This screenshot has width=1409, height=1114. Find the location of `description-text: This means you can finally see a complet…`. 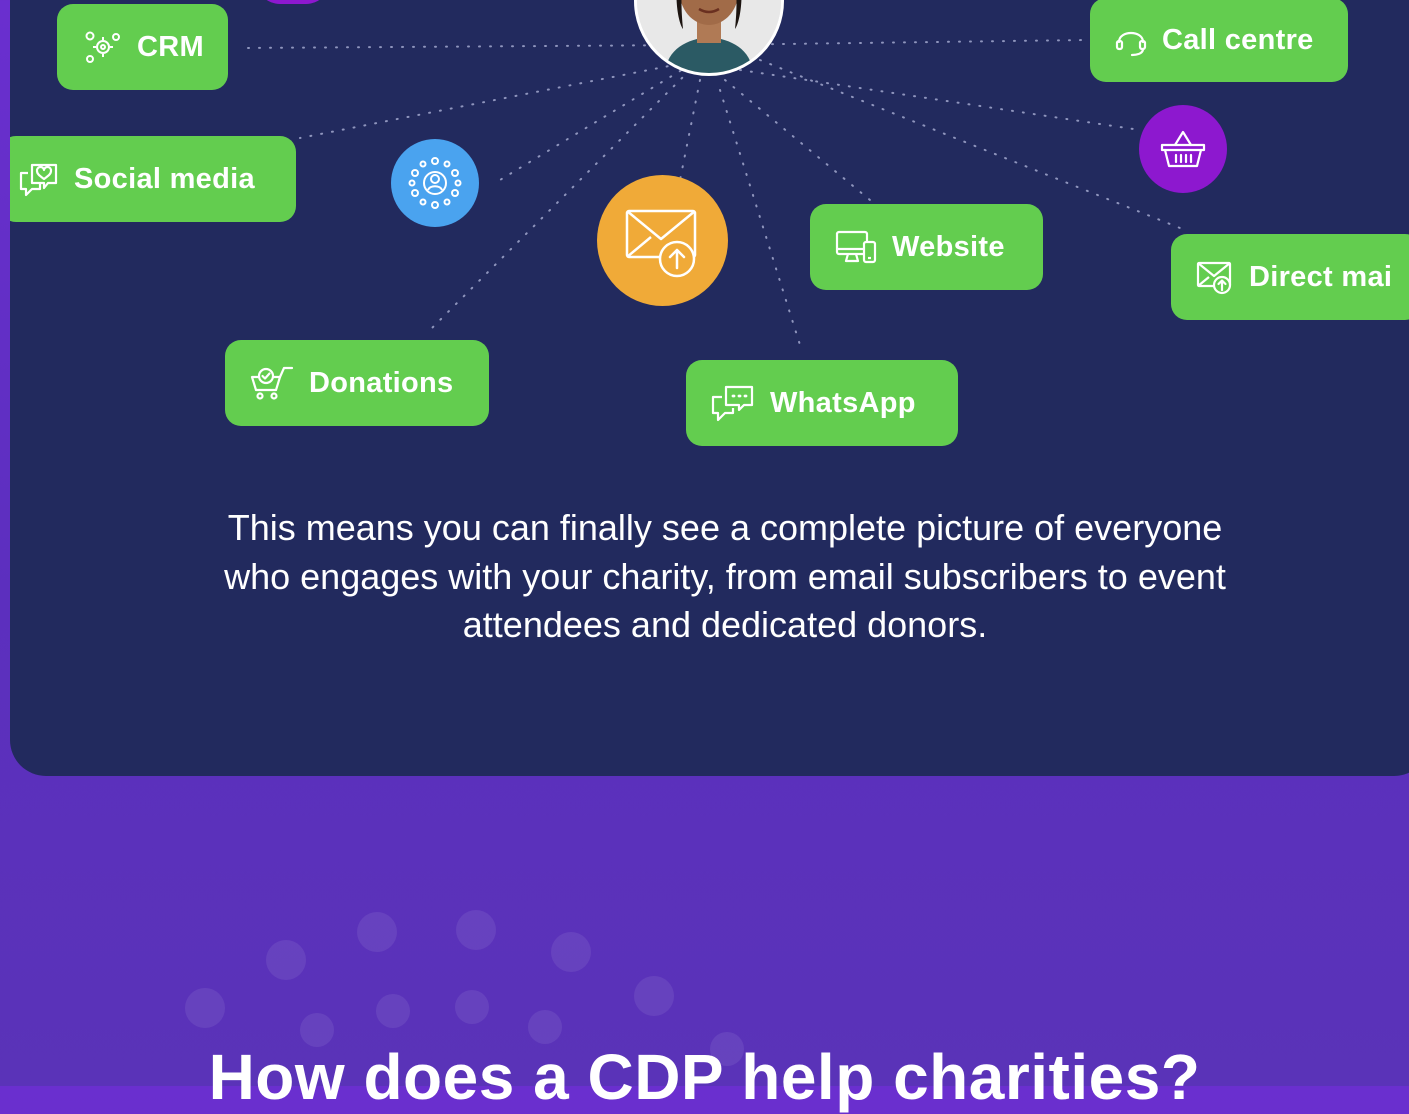

description-text: This means you can finally see a complet… is located at coordinates (725, 576).